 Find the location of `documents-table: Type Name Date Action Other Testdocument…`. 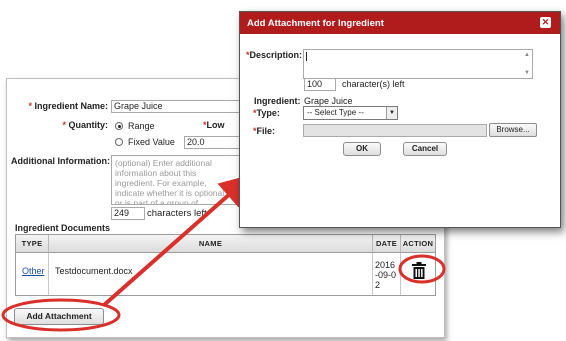

documents-table: Type Name Date Action Other Testdocument… is located at coordinates (225, 265).